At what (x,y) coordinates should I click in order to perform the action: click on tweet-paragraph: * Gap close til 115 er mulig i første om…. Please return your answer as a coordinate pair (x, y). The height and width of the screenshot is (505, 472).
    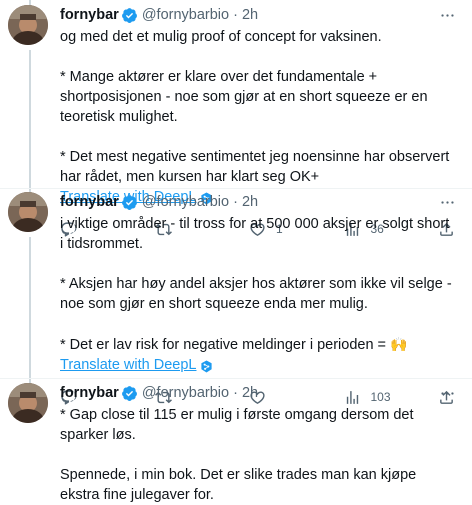
    Looking at the image, I should click on (237, 425).